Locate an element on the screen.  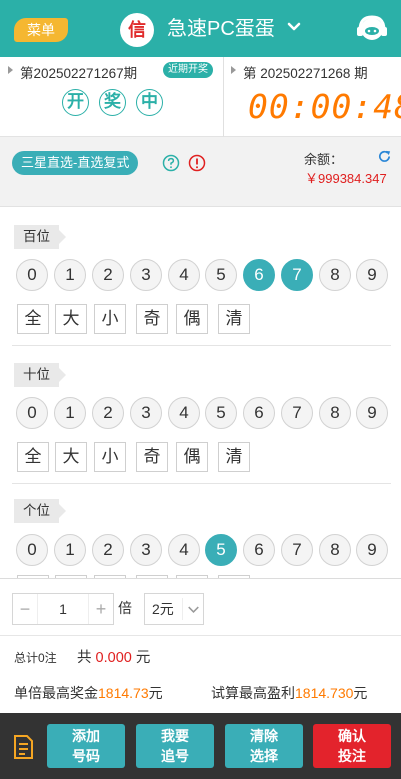
decrease-button: − is located at coordinates (25, 609).